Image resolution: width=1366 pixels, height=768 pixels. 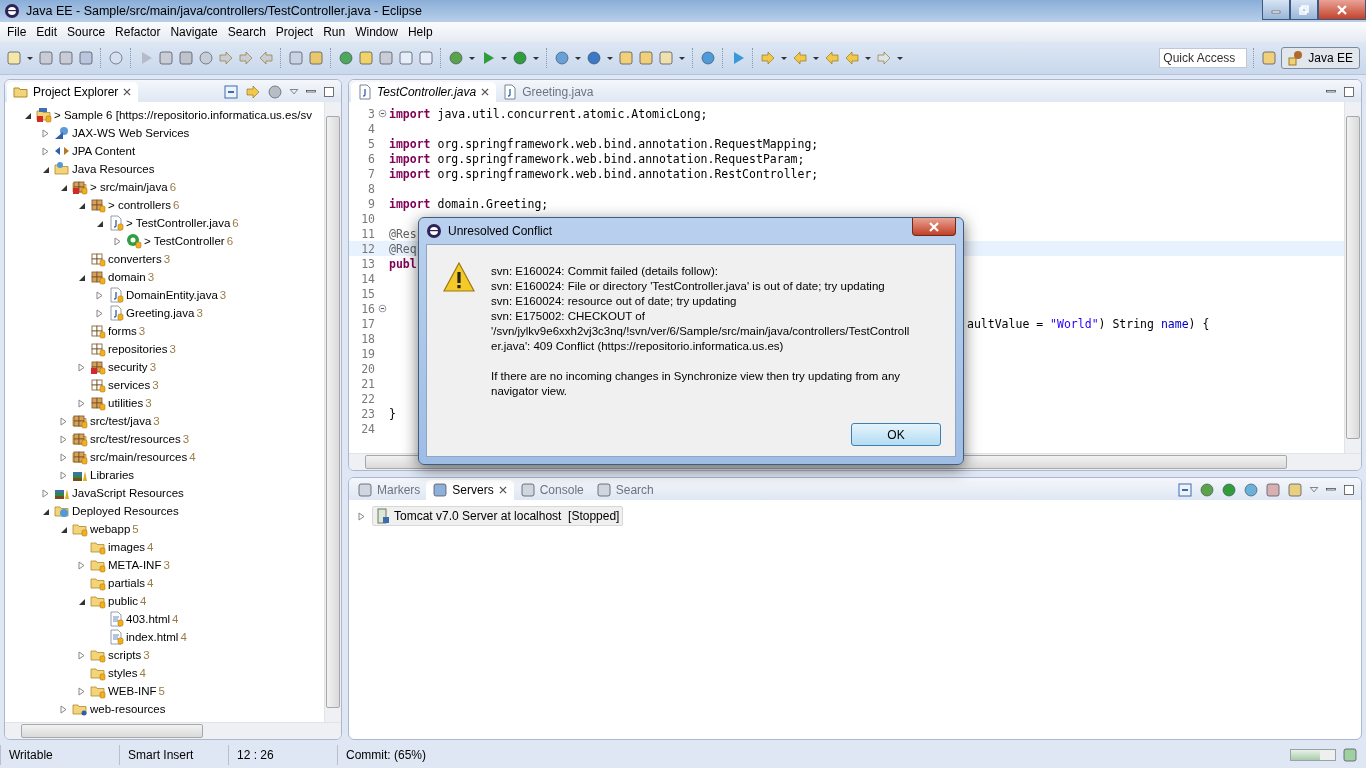 What do you see at coordinates (138, 32) in the screenshot?
I see `menu-item: Refactor` at bounding box center [138, 32].